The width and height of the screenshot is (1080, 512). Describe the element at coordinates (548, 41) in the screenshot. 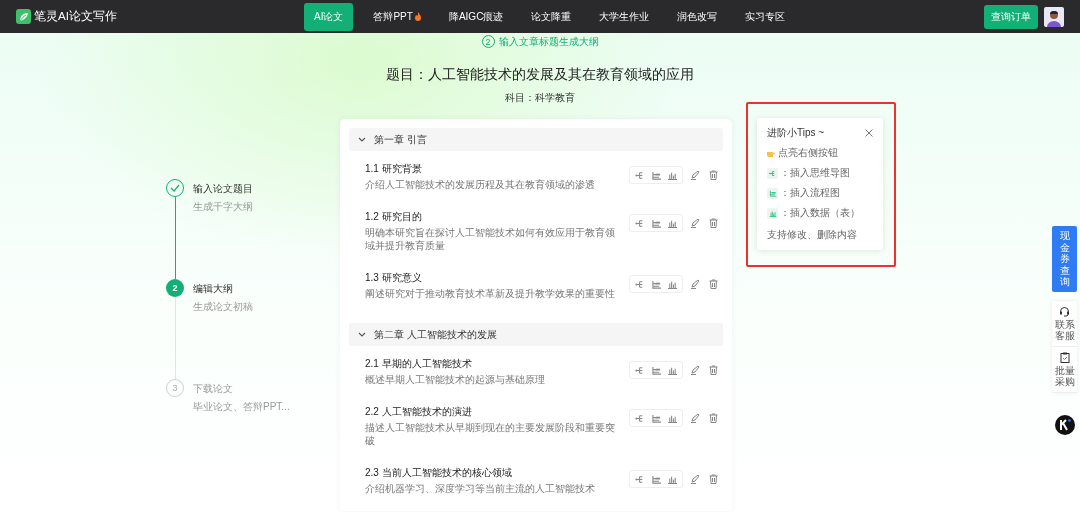

I see `step-banner-text: 输入文章标题生成大纲` at that location.